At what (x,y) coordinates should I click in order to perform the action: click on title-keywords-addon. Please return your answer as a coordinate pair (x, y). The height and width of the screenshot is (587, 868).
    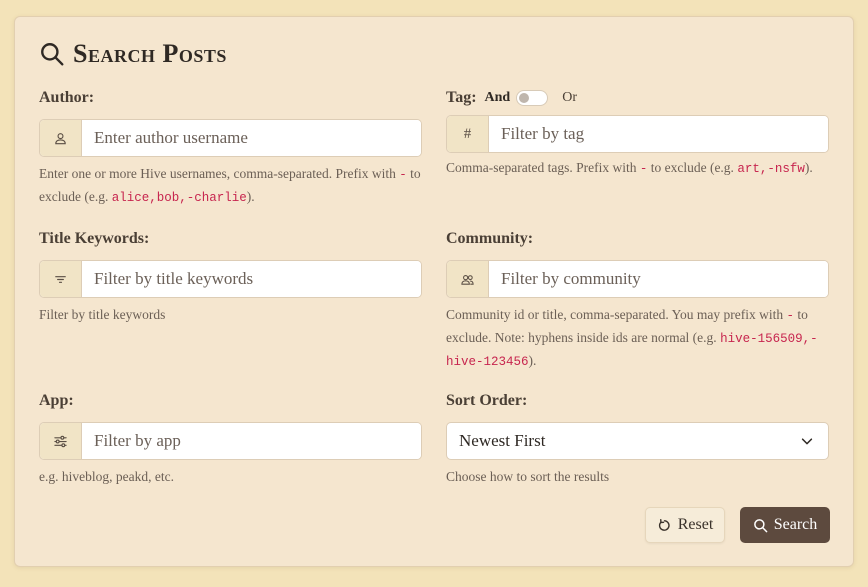
    Looking at the image, I should click on (61, 279).